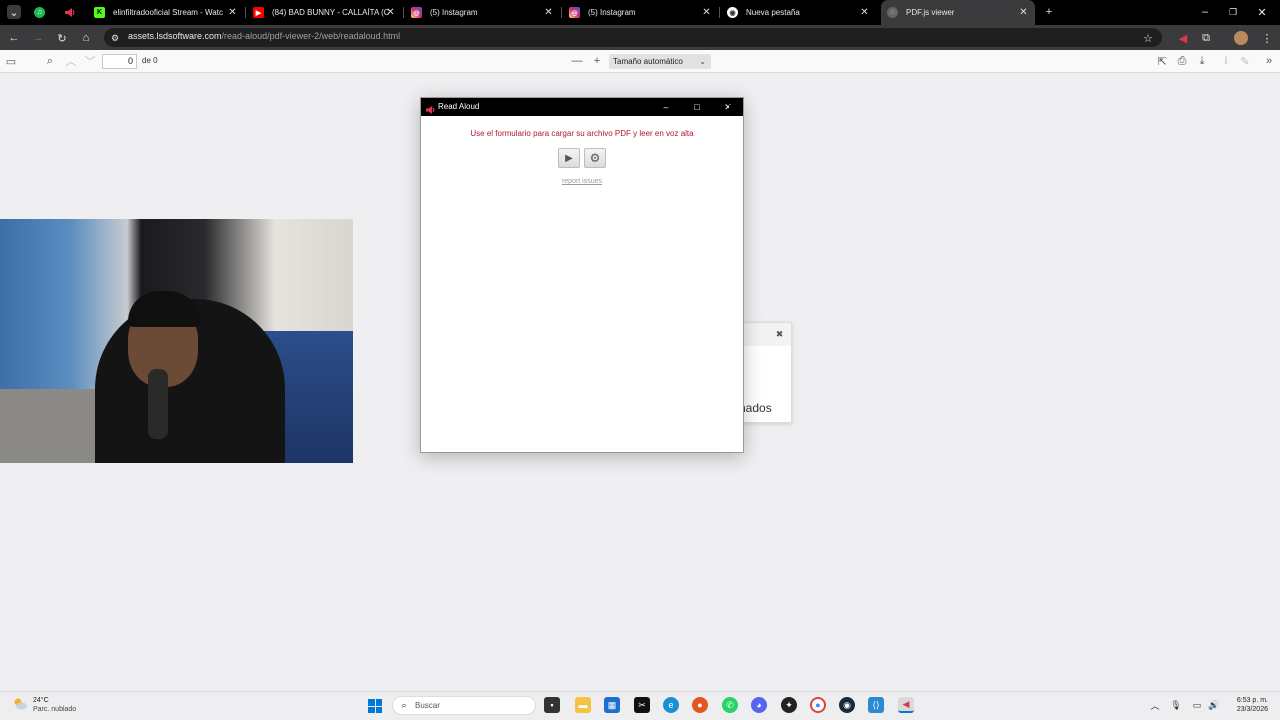 The image size is (1280, 720). Describe the element at coordinates (1183, 38) in the screenshot. I see `read-aloud-extension-icon: ◀` at that location.